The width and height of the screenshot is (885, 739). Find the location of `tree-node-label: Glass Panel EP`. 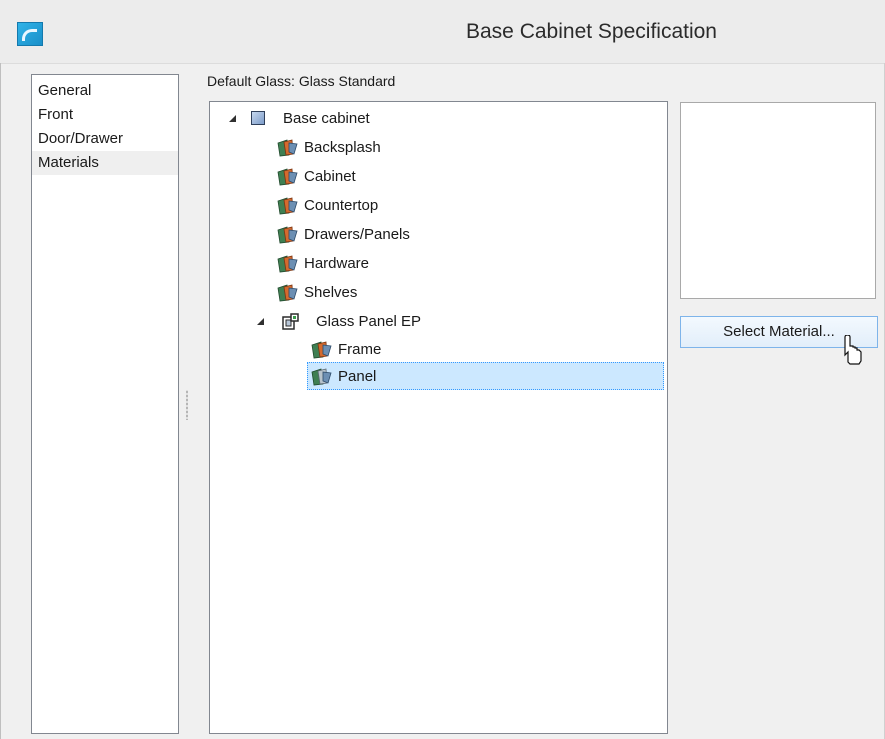

tree-node-label: Glass Panel EP is located at coordinates (369, 321).